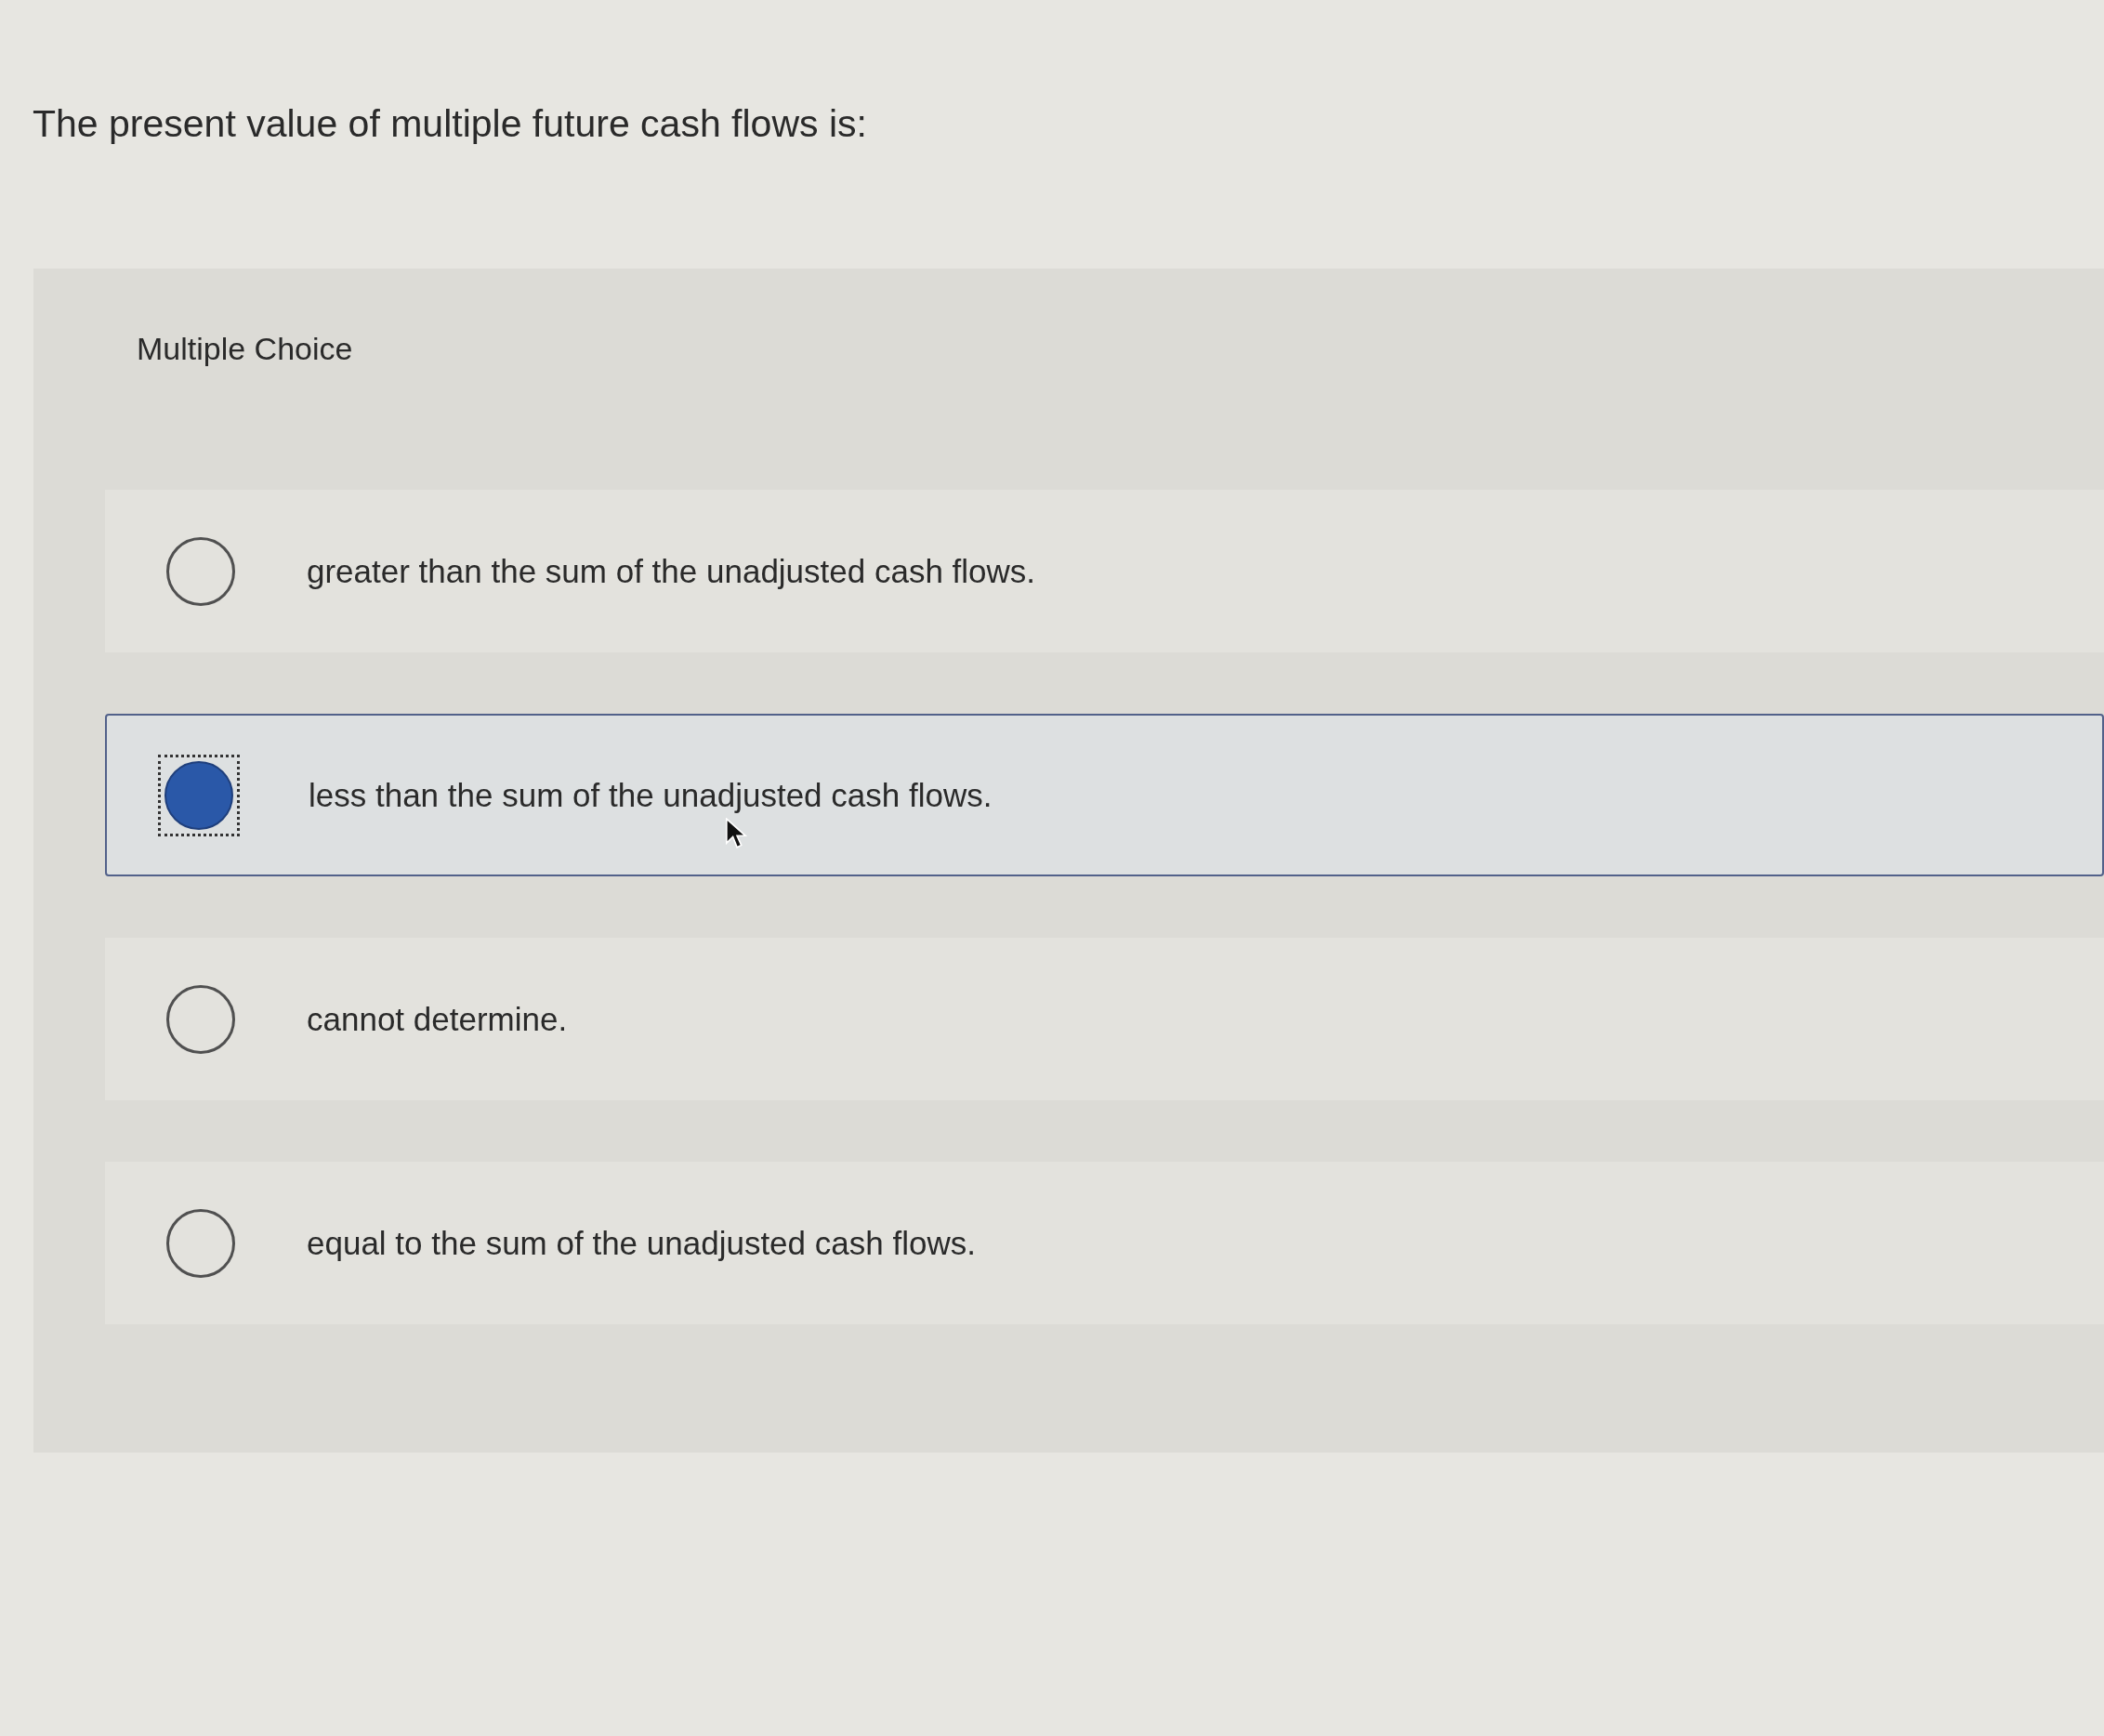 This screenshot has height=1736, width=2104. What do you see at coordinates (651, 795) in the screenshot?
I see `option-text: less than the sum of the unadjusted cash flows.` at bounding box center [651, 795].